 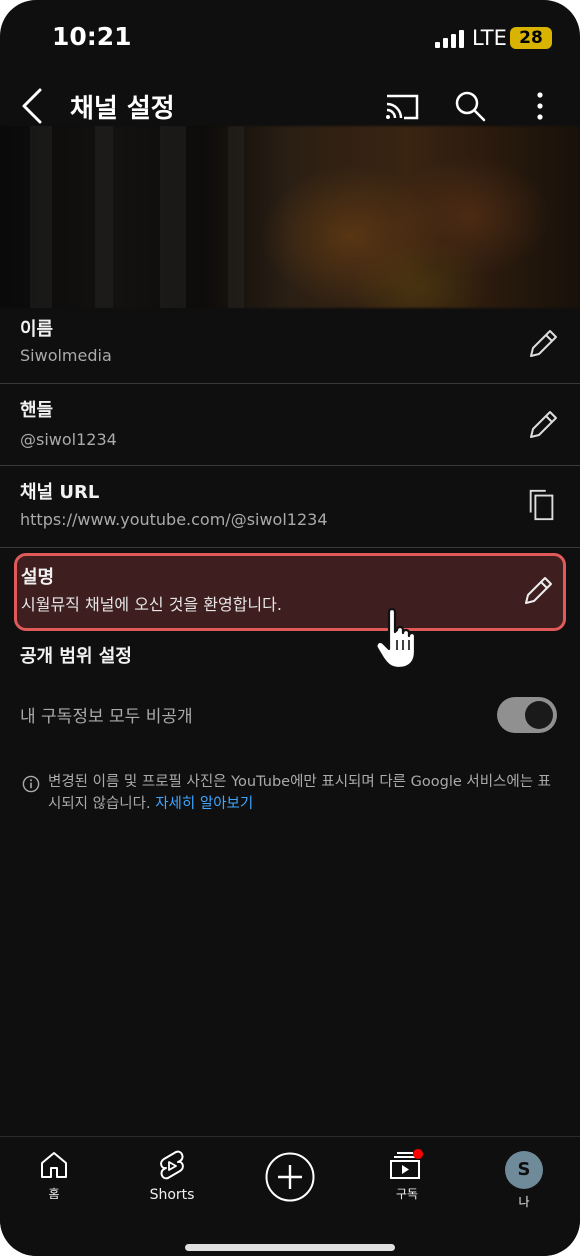 I want to click on field-row-name: 이름 Siwolmedia, so click(x=290, y=346).